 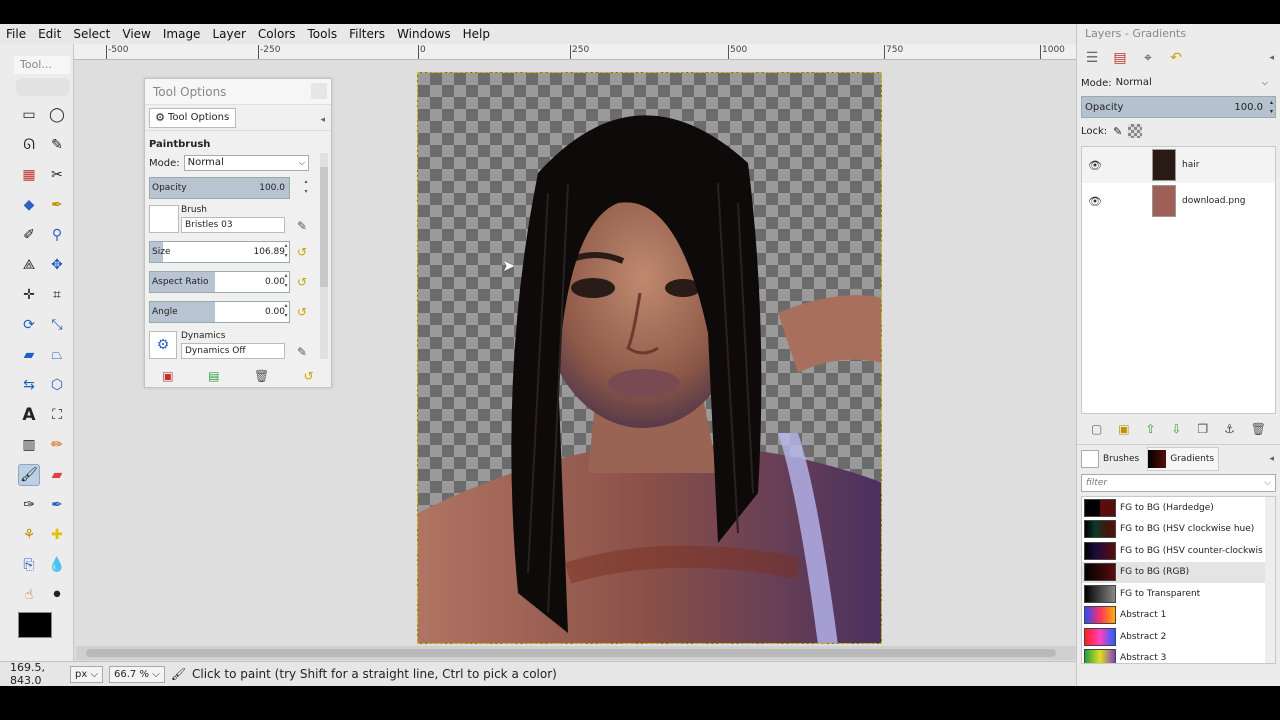 I want to click on tab-menu-icon: ◂, so click(x=322, y=120).